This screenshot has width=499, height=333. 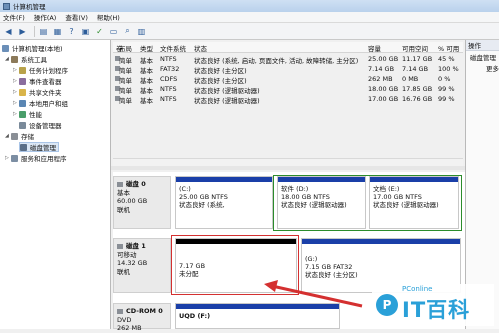 I want to click on watermark: P PConline IT百科, so click(x=433, y=305).